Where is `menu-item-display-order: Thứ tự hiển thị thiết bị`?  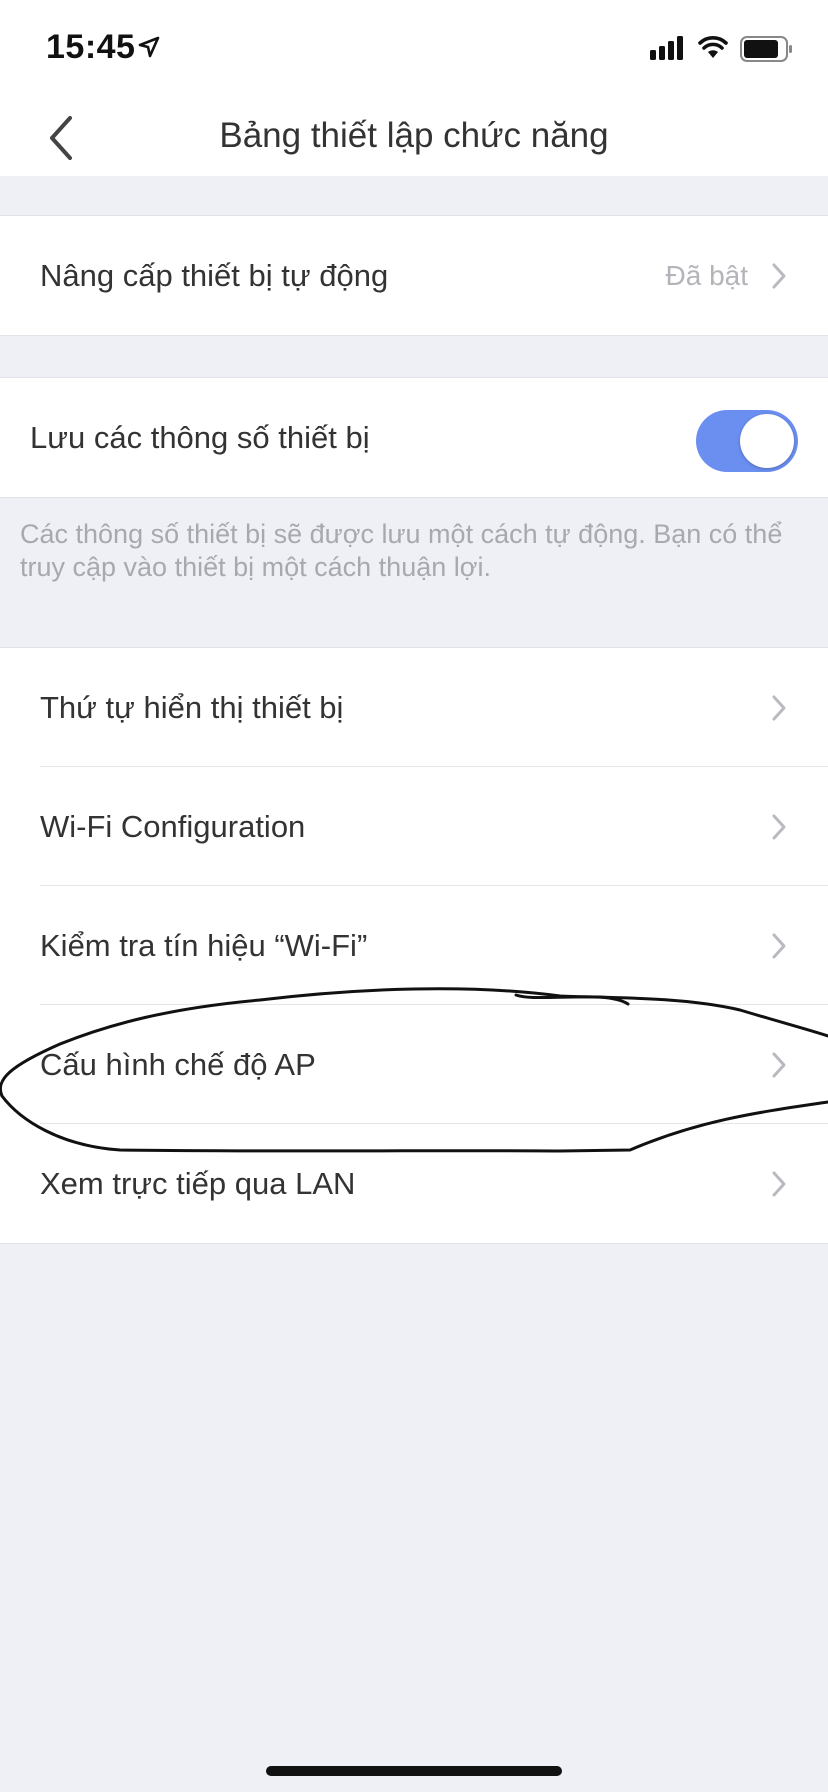
menu-item-display-order: Thứ tự hiển thị thiết bị is located at coordinates (414, 707).